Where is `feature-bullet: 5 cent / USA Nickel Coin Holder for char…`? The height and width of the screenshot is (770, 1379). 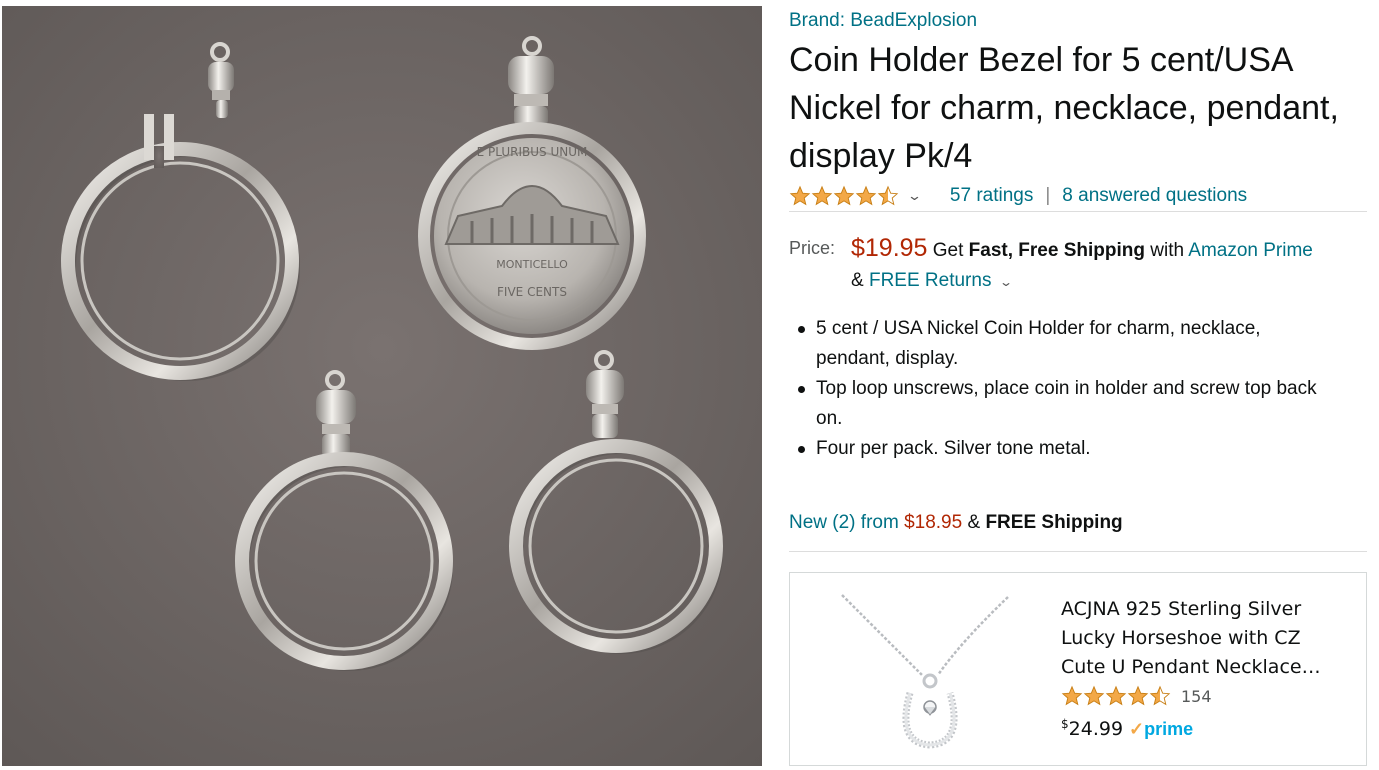
feature-bullet: 5 cent / USA Nickel Coin Holder for char… is located at coordinates (1059, 344).